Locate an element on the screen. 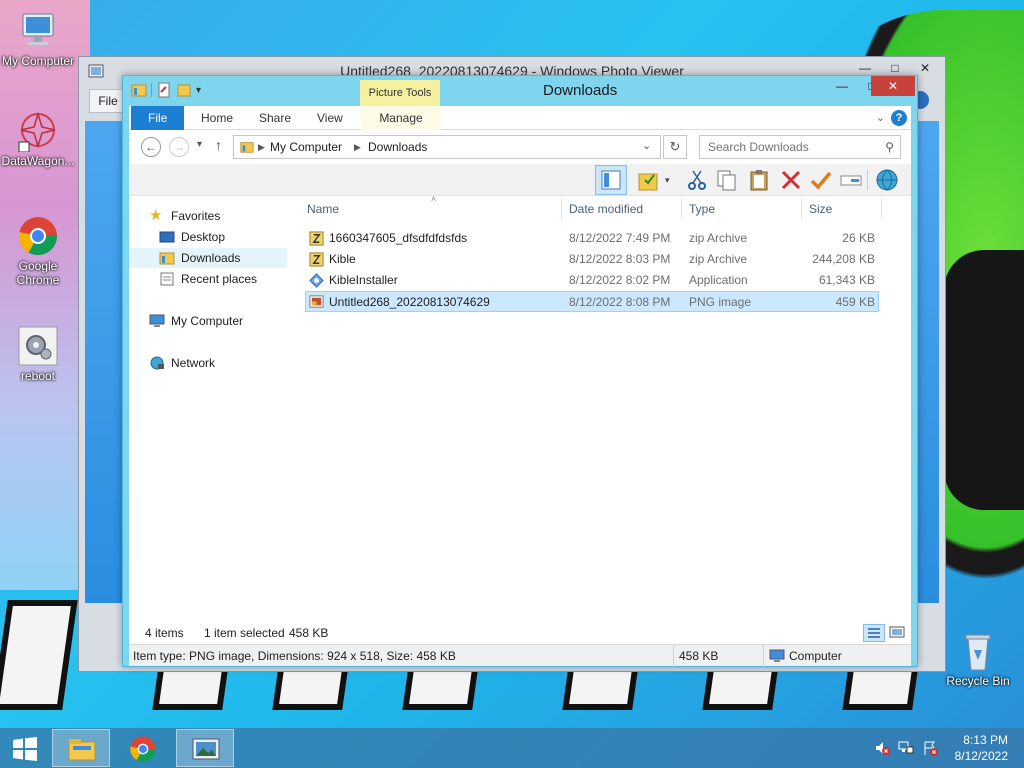  windows-logo-icon is located at coordinates (25, 749).